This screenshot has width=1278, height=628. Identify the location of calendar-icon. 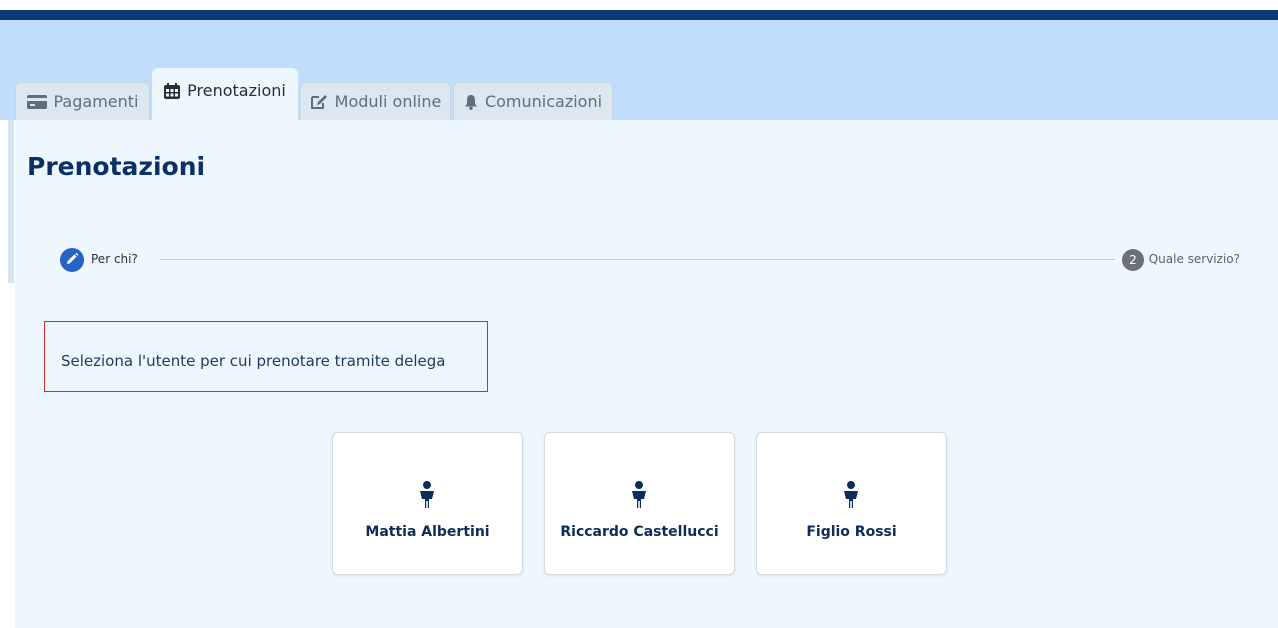
(172, 90).